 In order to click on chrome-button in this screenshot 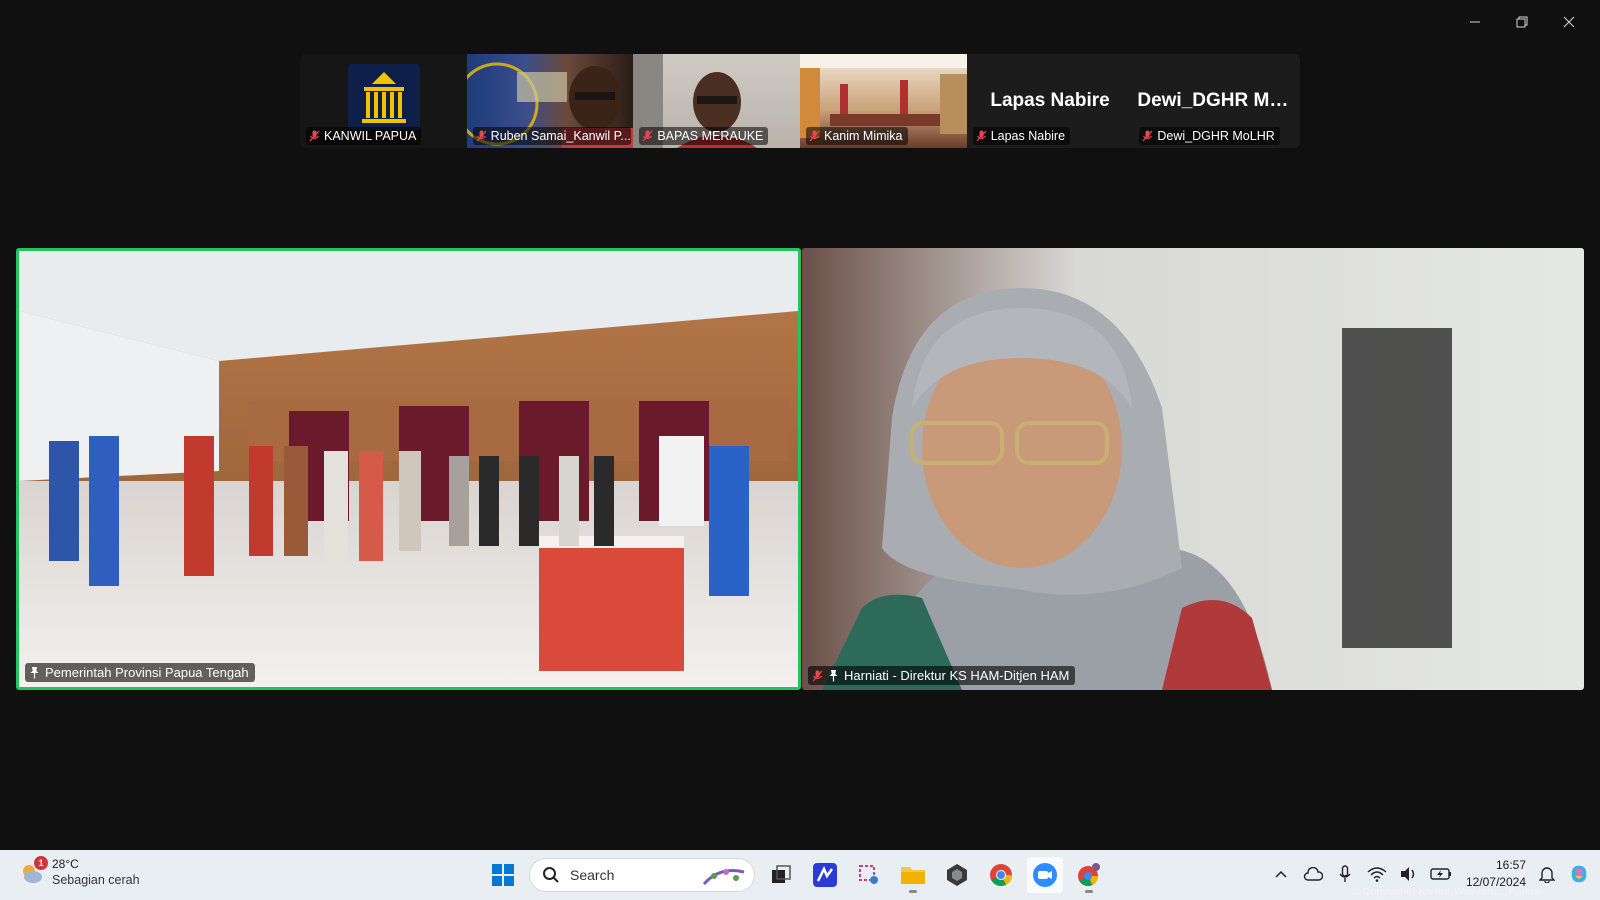, I will do `click(1001, 875)`.